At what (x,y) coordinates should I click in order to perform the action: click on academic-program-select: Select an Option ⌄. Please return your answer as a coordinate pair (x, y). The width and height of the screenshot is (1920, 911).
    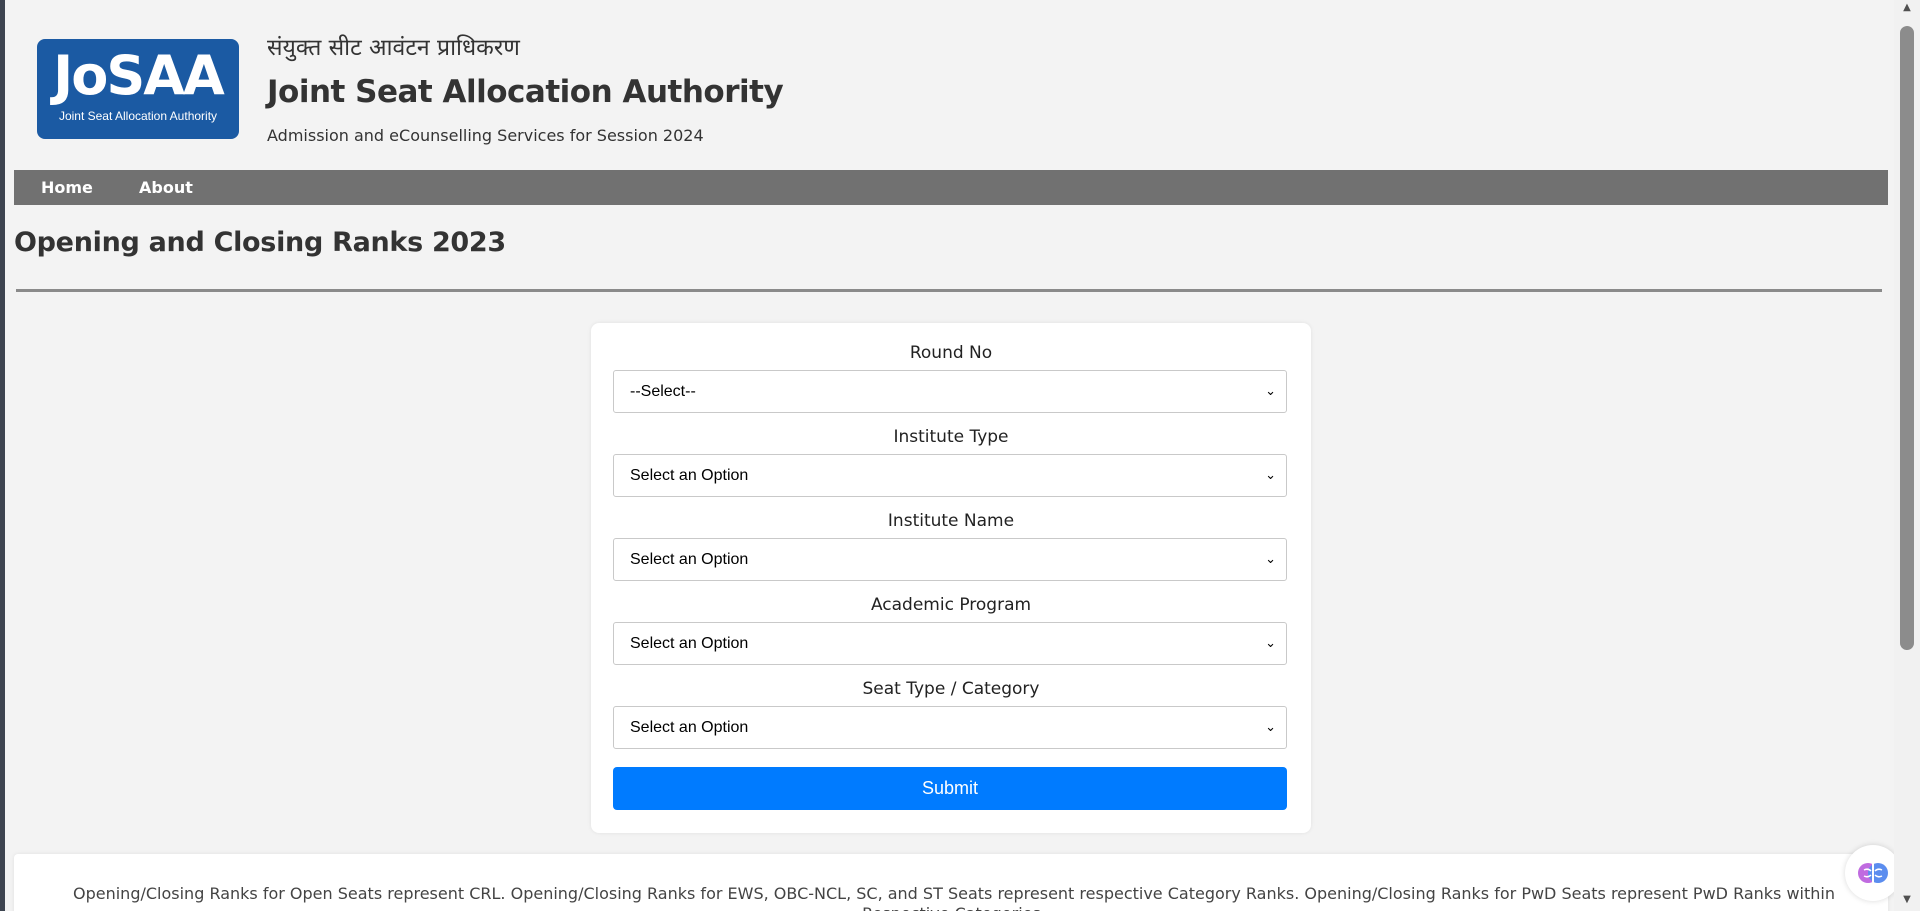
    Looking at the image, I should click on (950, 643).